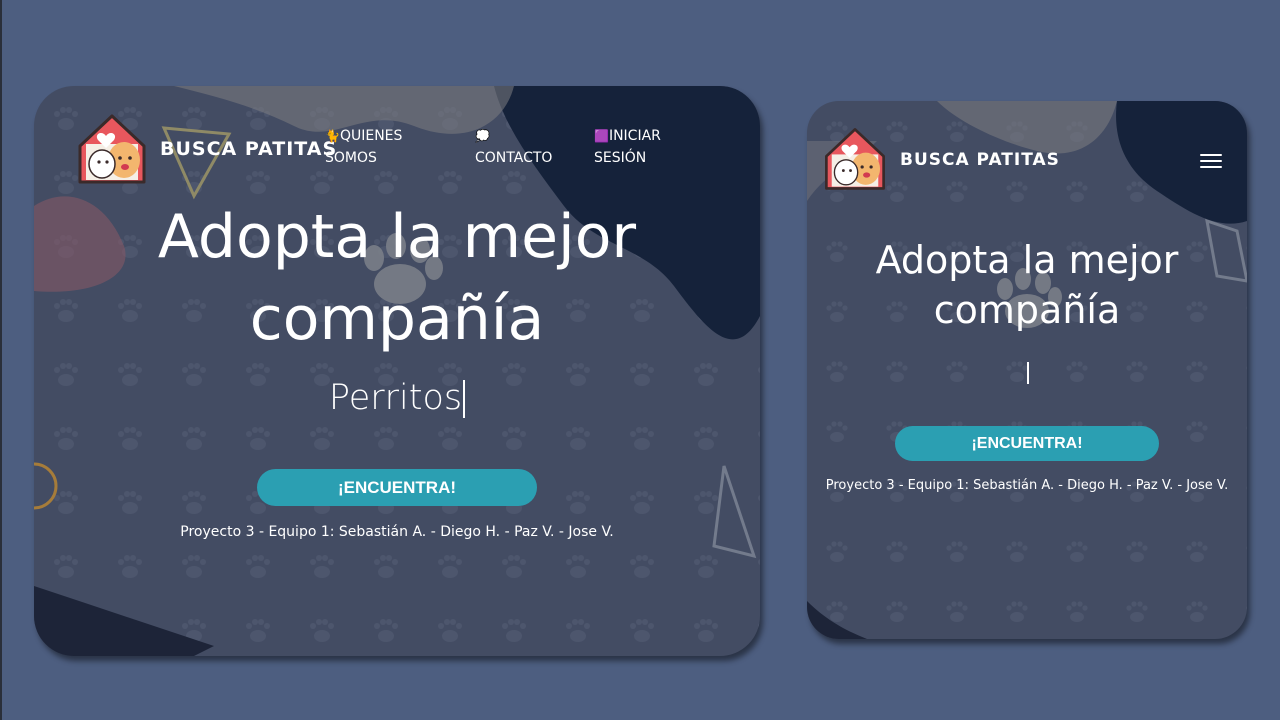 The image size is (1280, 720). Describe the element at coordinates (380, 147) in the screenshot. I see `nav-quienes-somos: 🐈QUIENES SOMOS` at that location.